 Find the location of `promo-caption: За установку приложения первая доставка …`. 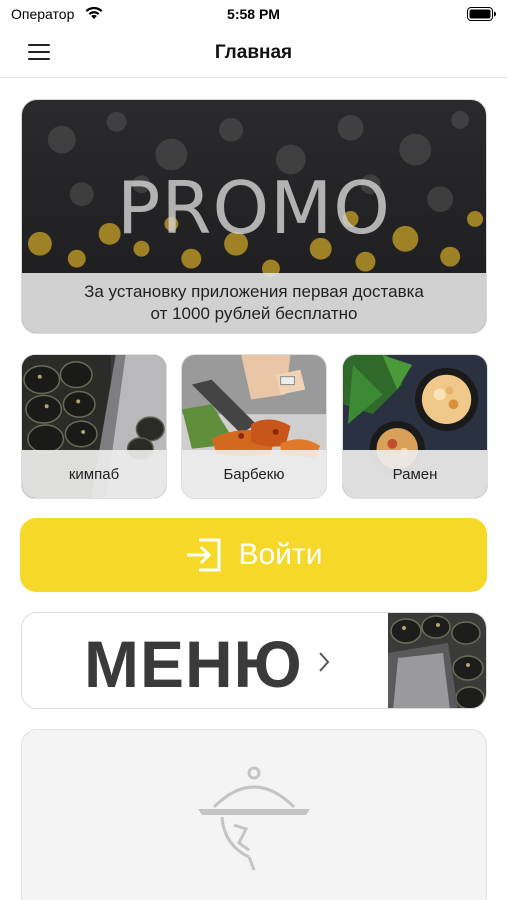

promo-caption: За установку приложения первая доставка … is located at coordinates (254, 303).